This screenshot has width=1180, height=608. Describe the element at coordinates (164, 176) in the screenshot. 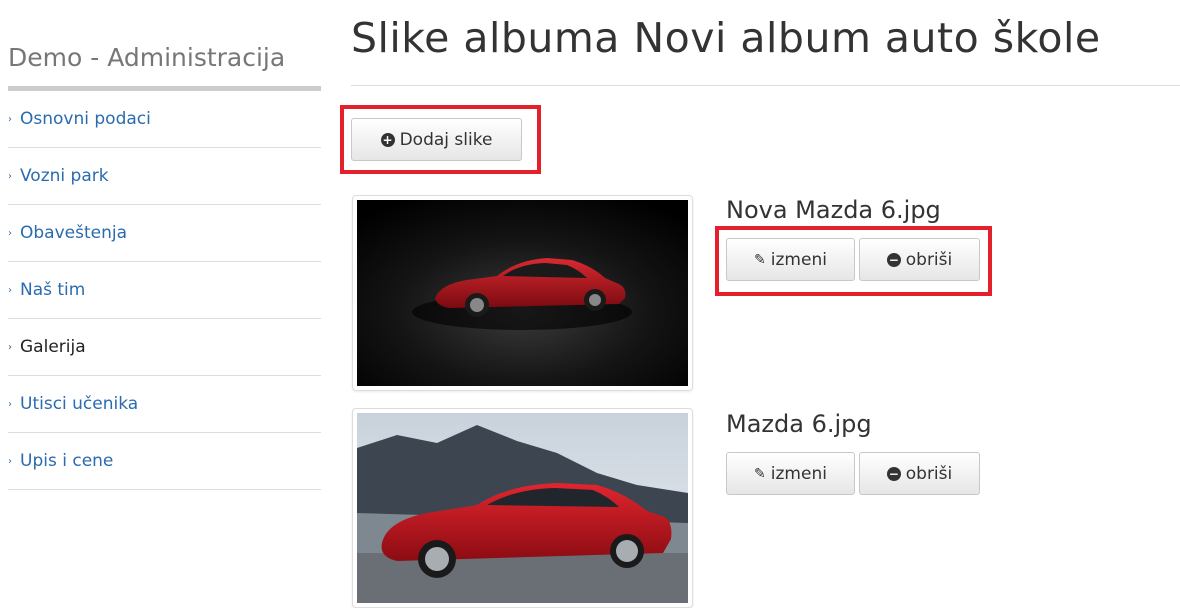

I see `sidebar-item-vozni-park: › Vozni park` at that location.